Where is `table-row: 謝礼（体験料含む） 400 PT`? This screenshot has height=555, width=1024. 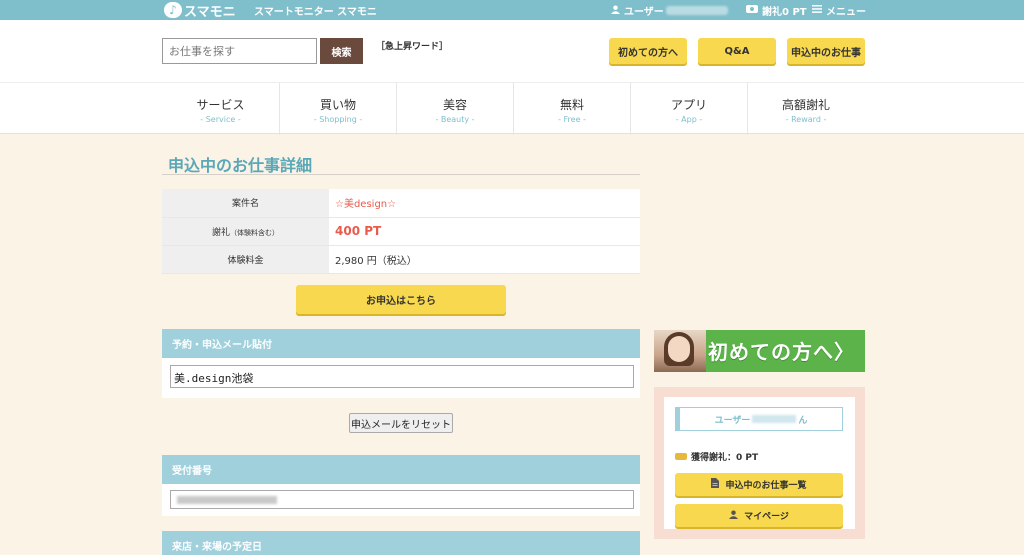 table-row: 謝礼（体験料含む） 400 PT is located at coordinates (401, 231).